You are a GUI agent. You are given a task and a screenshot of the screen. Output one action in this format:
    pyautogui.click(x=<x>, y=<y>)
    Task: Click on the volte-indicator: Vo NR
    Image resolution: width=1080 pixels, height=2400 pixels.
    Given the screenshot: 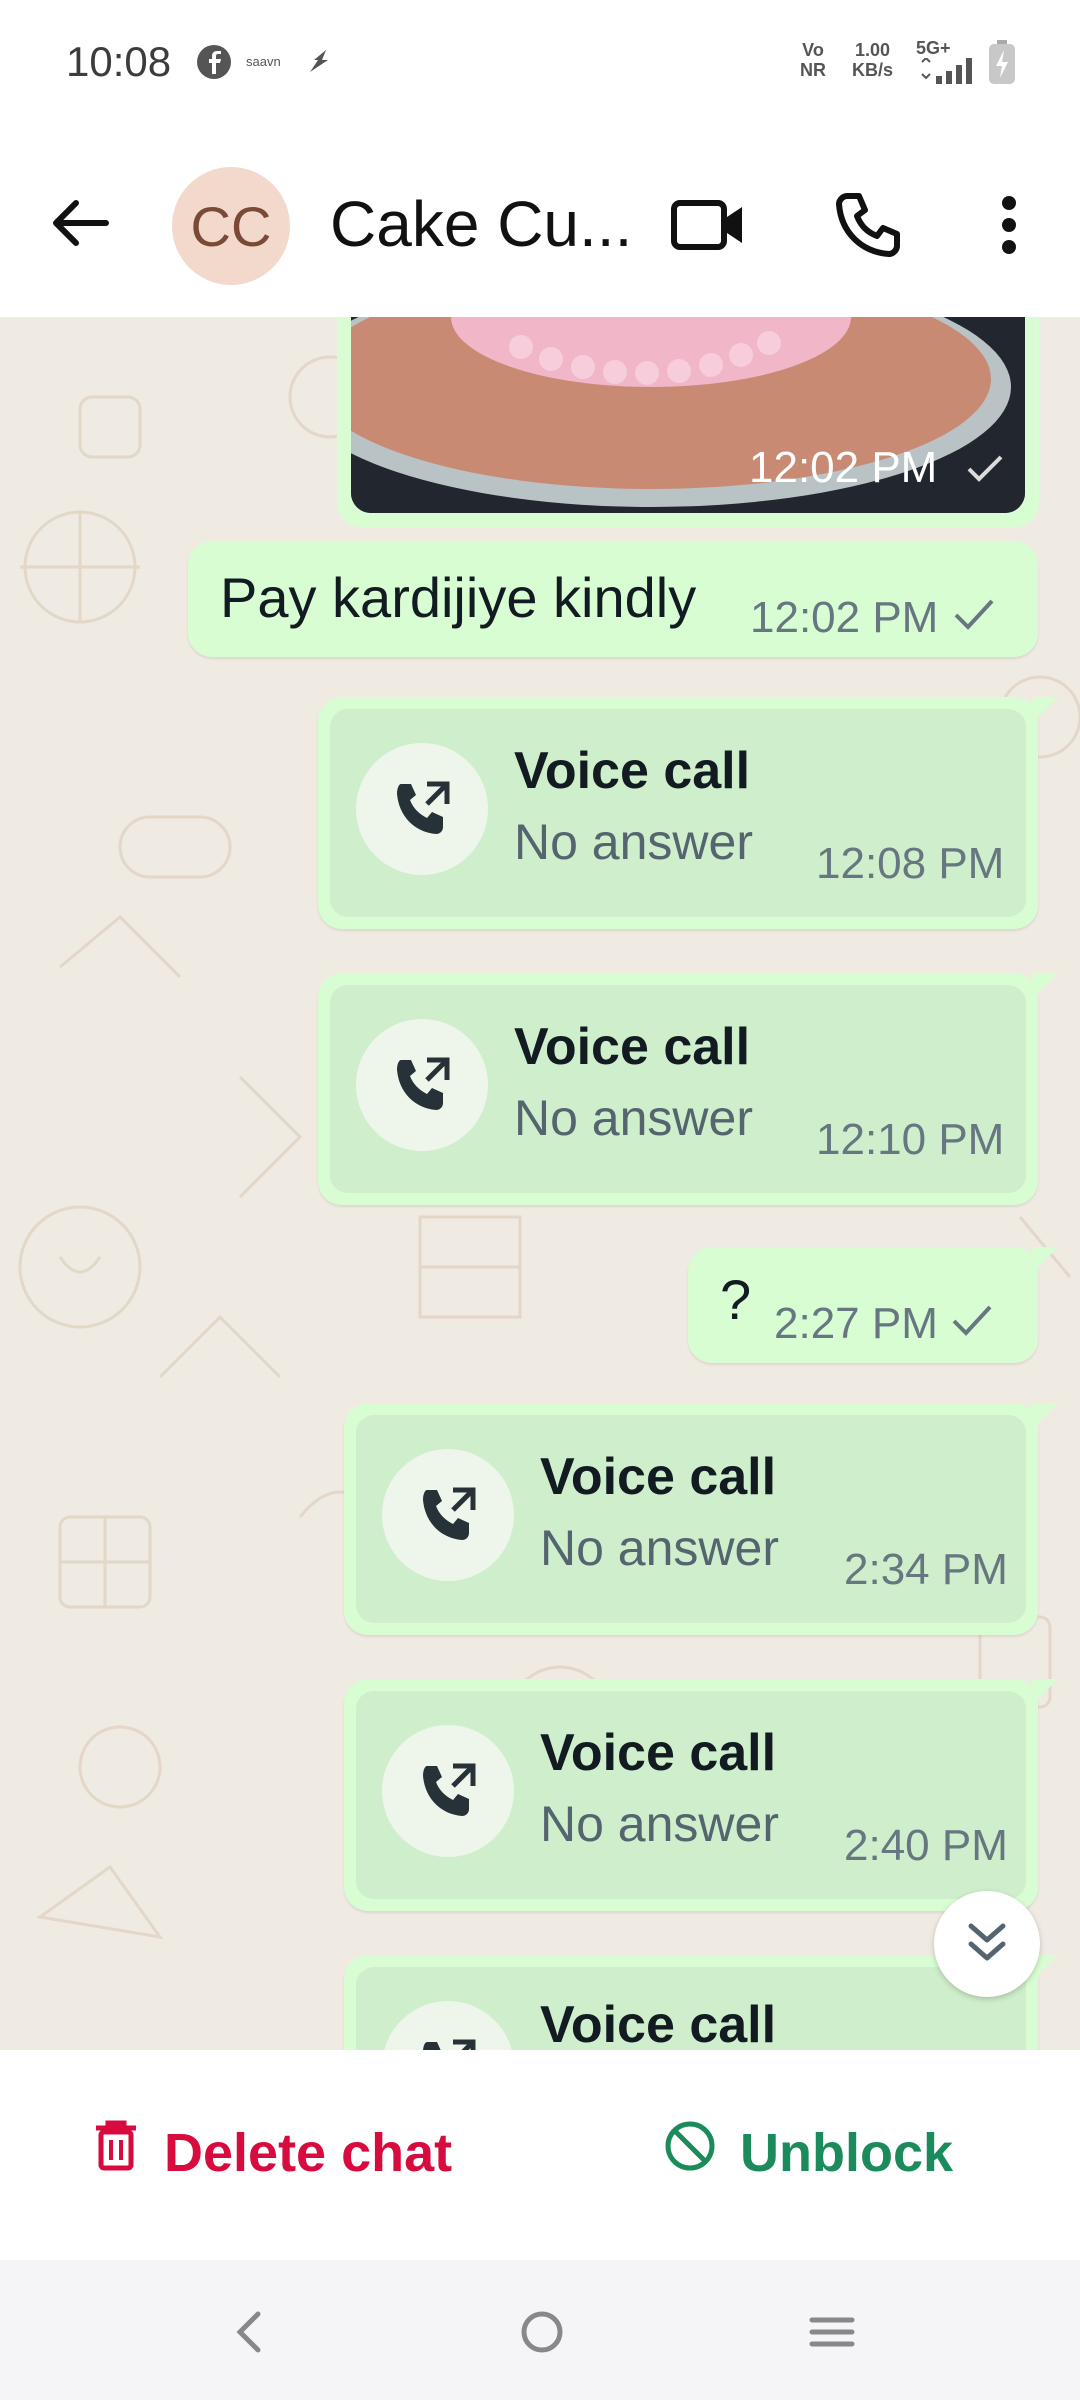 What is the action you would take?
    pyautogui.click(x=813, y=60)
    